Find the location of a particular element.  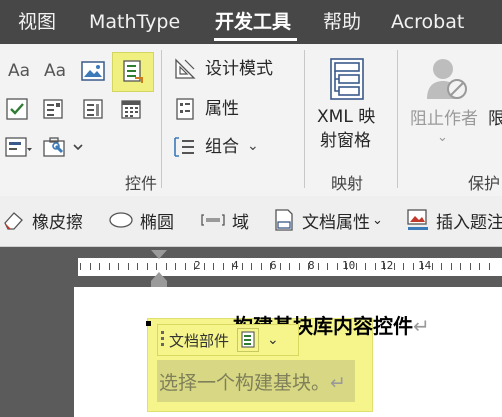

date-picker-content-control-button is located at coordinates (131, 109).